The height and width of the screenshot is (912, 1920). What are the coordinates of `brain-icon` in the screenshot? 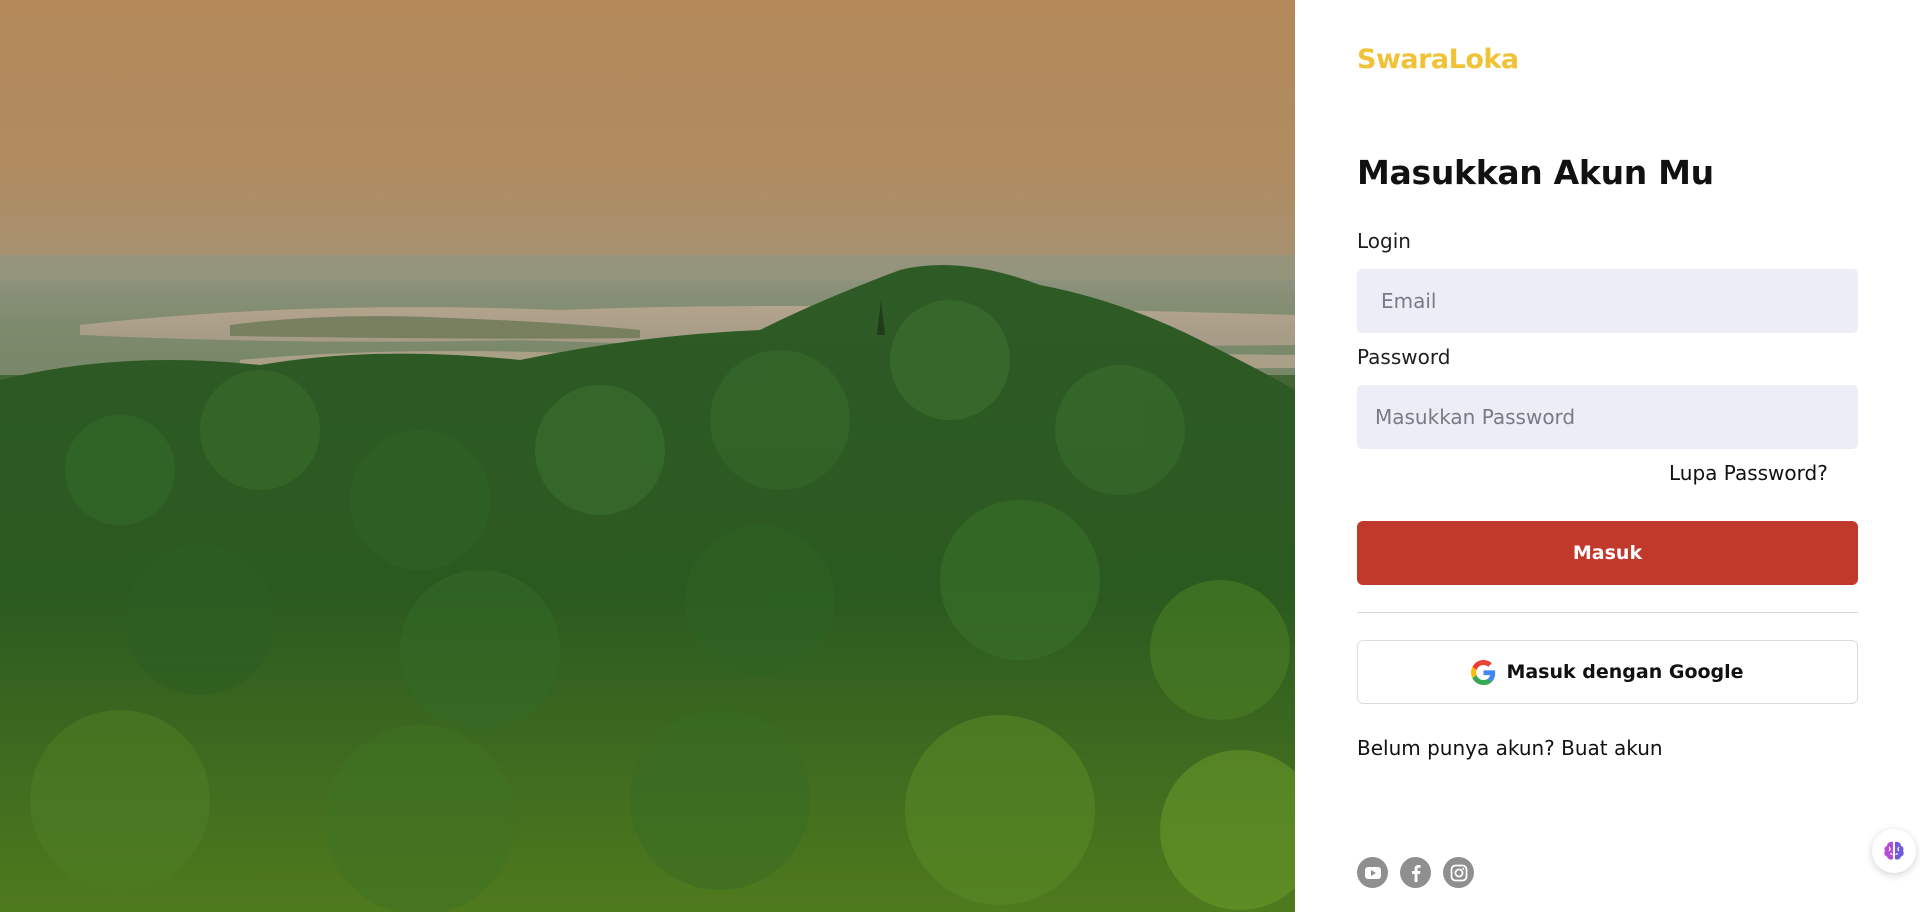 It's located at (1894, 850).